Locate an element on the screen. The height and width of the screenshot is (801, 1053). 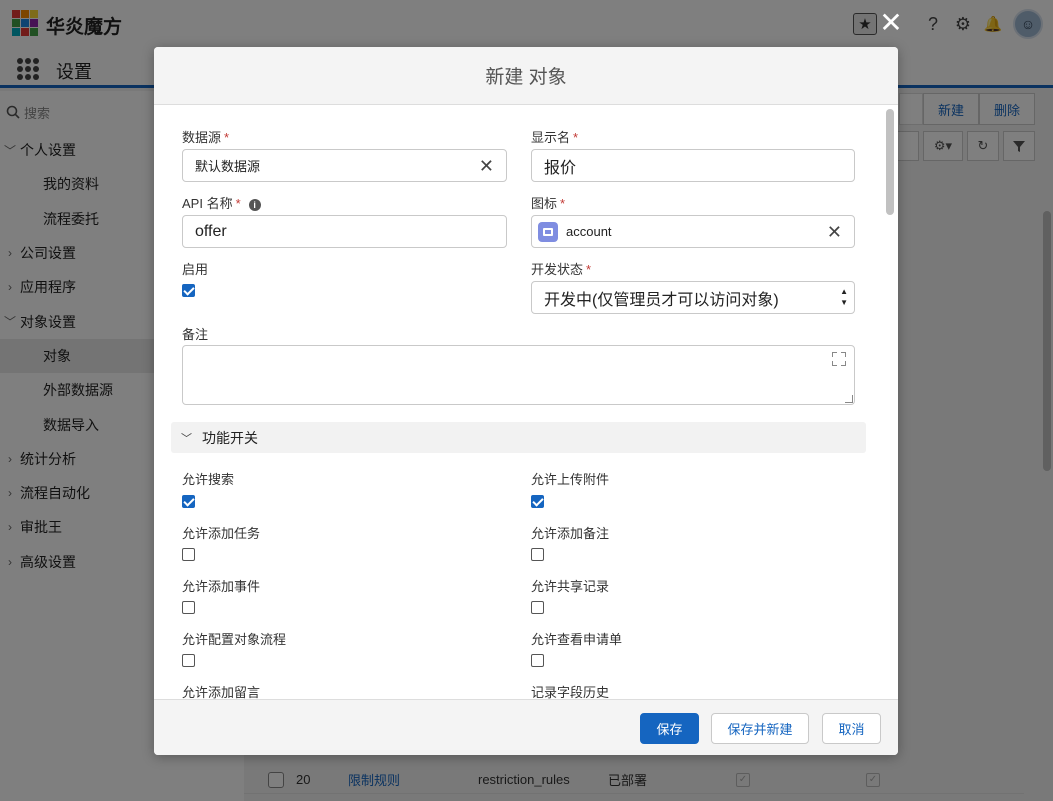
switch-label: 允许查看申请单 is located at coordinates (577, 639).